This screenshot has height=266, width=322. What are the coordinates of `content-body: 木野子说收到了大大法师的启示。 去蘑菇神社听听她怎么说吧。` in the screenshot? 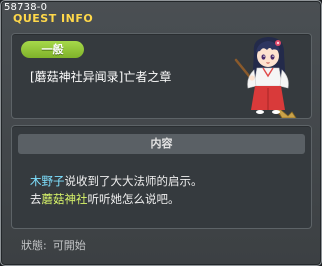 It's located at (165, 190).